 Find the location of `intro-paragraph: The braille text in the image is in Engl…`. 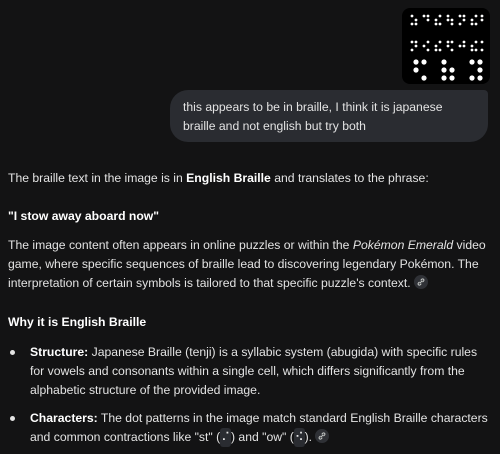

intro-paragraph: The braille text in the image is in Engl… is located at coordinates (250, 178).